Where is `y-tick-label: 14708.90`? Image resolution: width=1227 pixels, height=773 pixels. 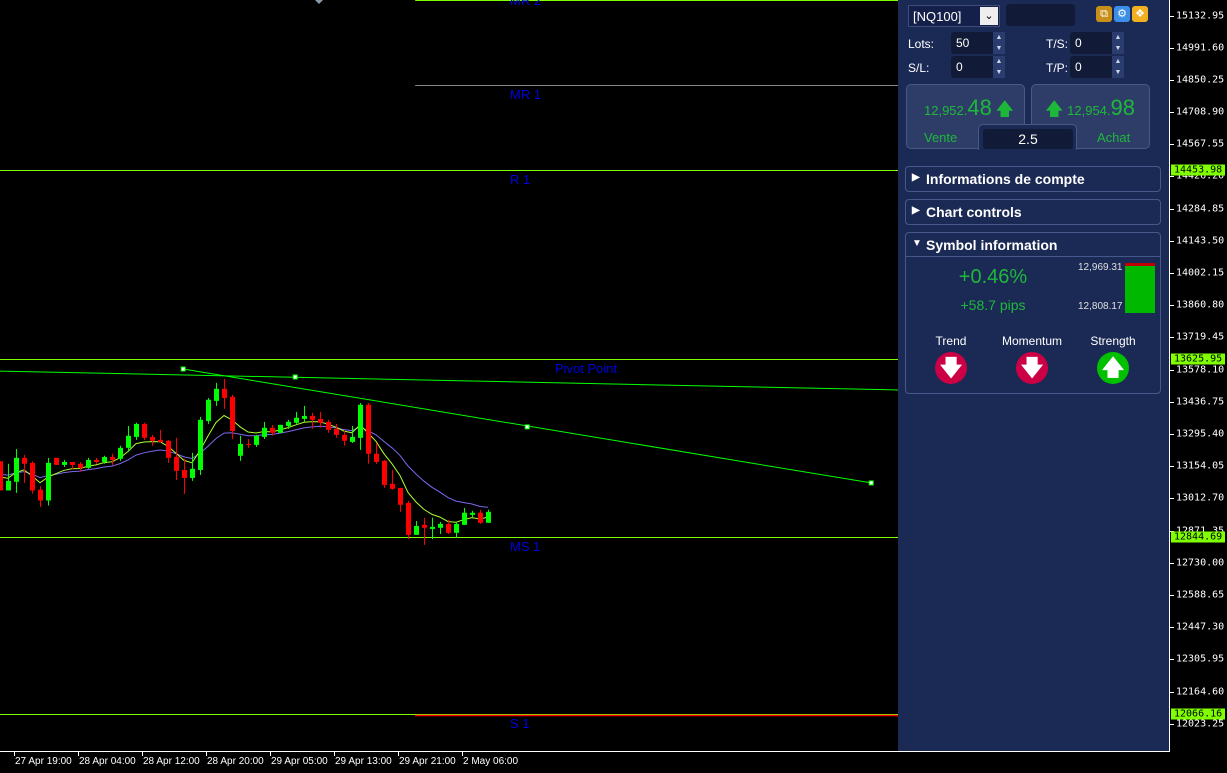
y-tick-label: 14708.90 is located at coordinates (1200, 112).